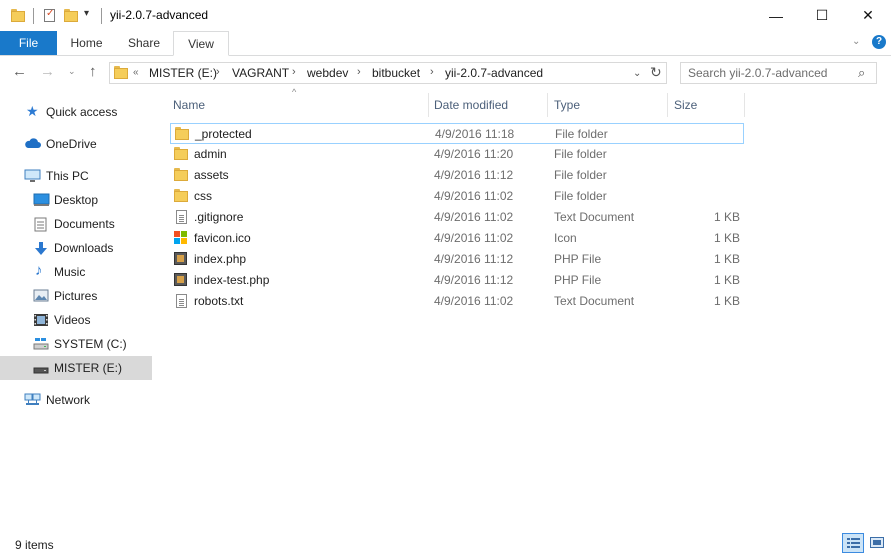 This screenshot has width=891, height=557. I want to click on sidebar-item-label: Quick access, so click(82, 112).